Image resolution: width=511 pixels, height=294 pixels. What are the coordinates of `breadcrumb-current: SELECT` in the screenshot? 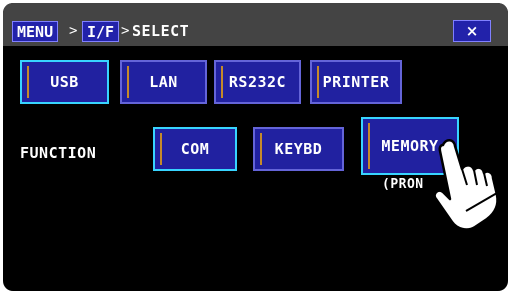 It's located at (161, 31).